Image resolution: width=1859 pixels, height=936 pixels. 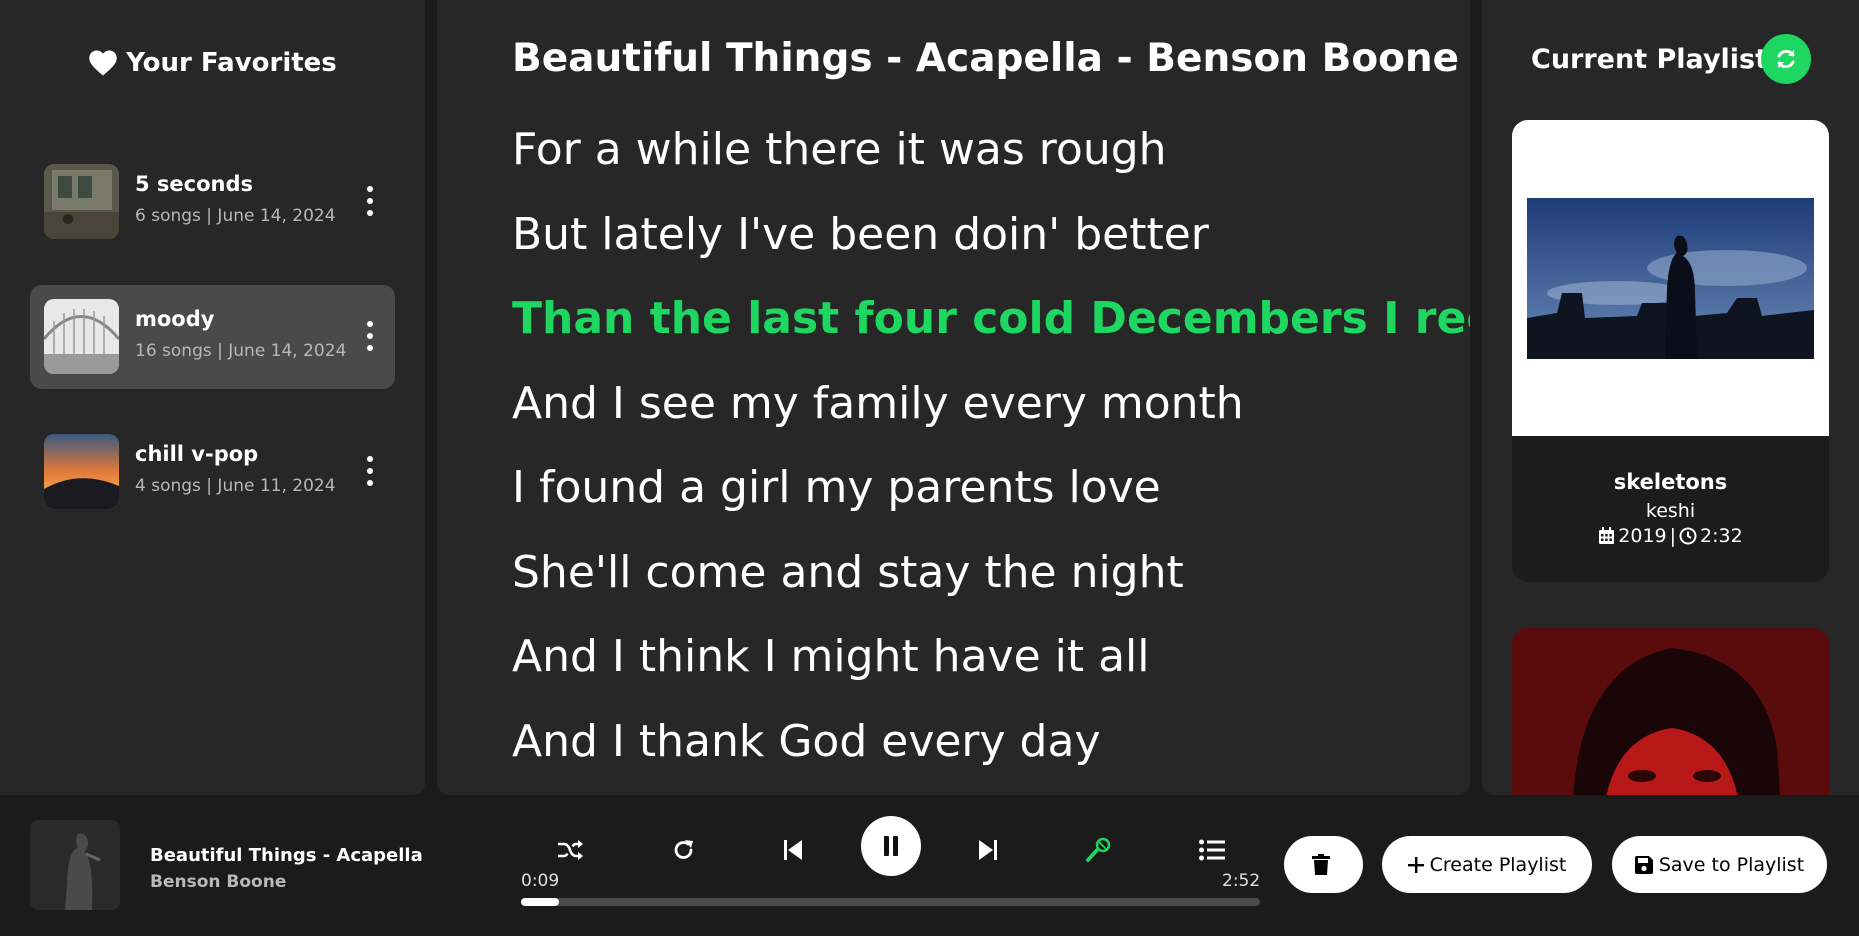 What do you see at coordinates (212, 202) in the screenshot?
I see `playlist-item: 5 seconds 6 songs | June 14, 2024` at bounding box center [212, 202].